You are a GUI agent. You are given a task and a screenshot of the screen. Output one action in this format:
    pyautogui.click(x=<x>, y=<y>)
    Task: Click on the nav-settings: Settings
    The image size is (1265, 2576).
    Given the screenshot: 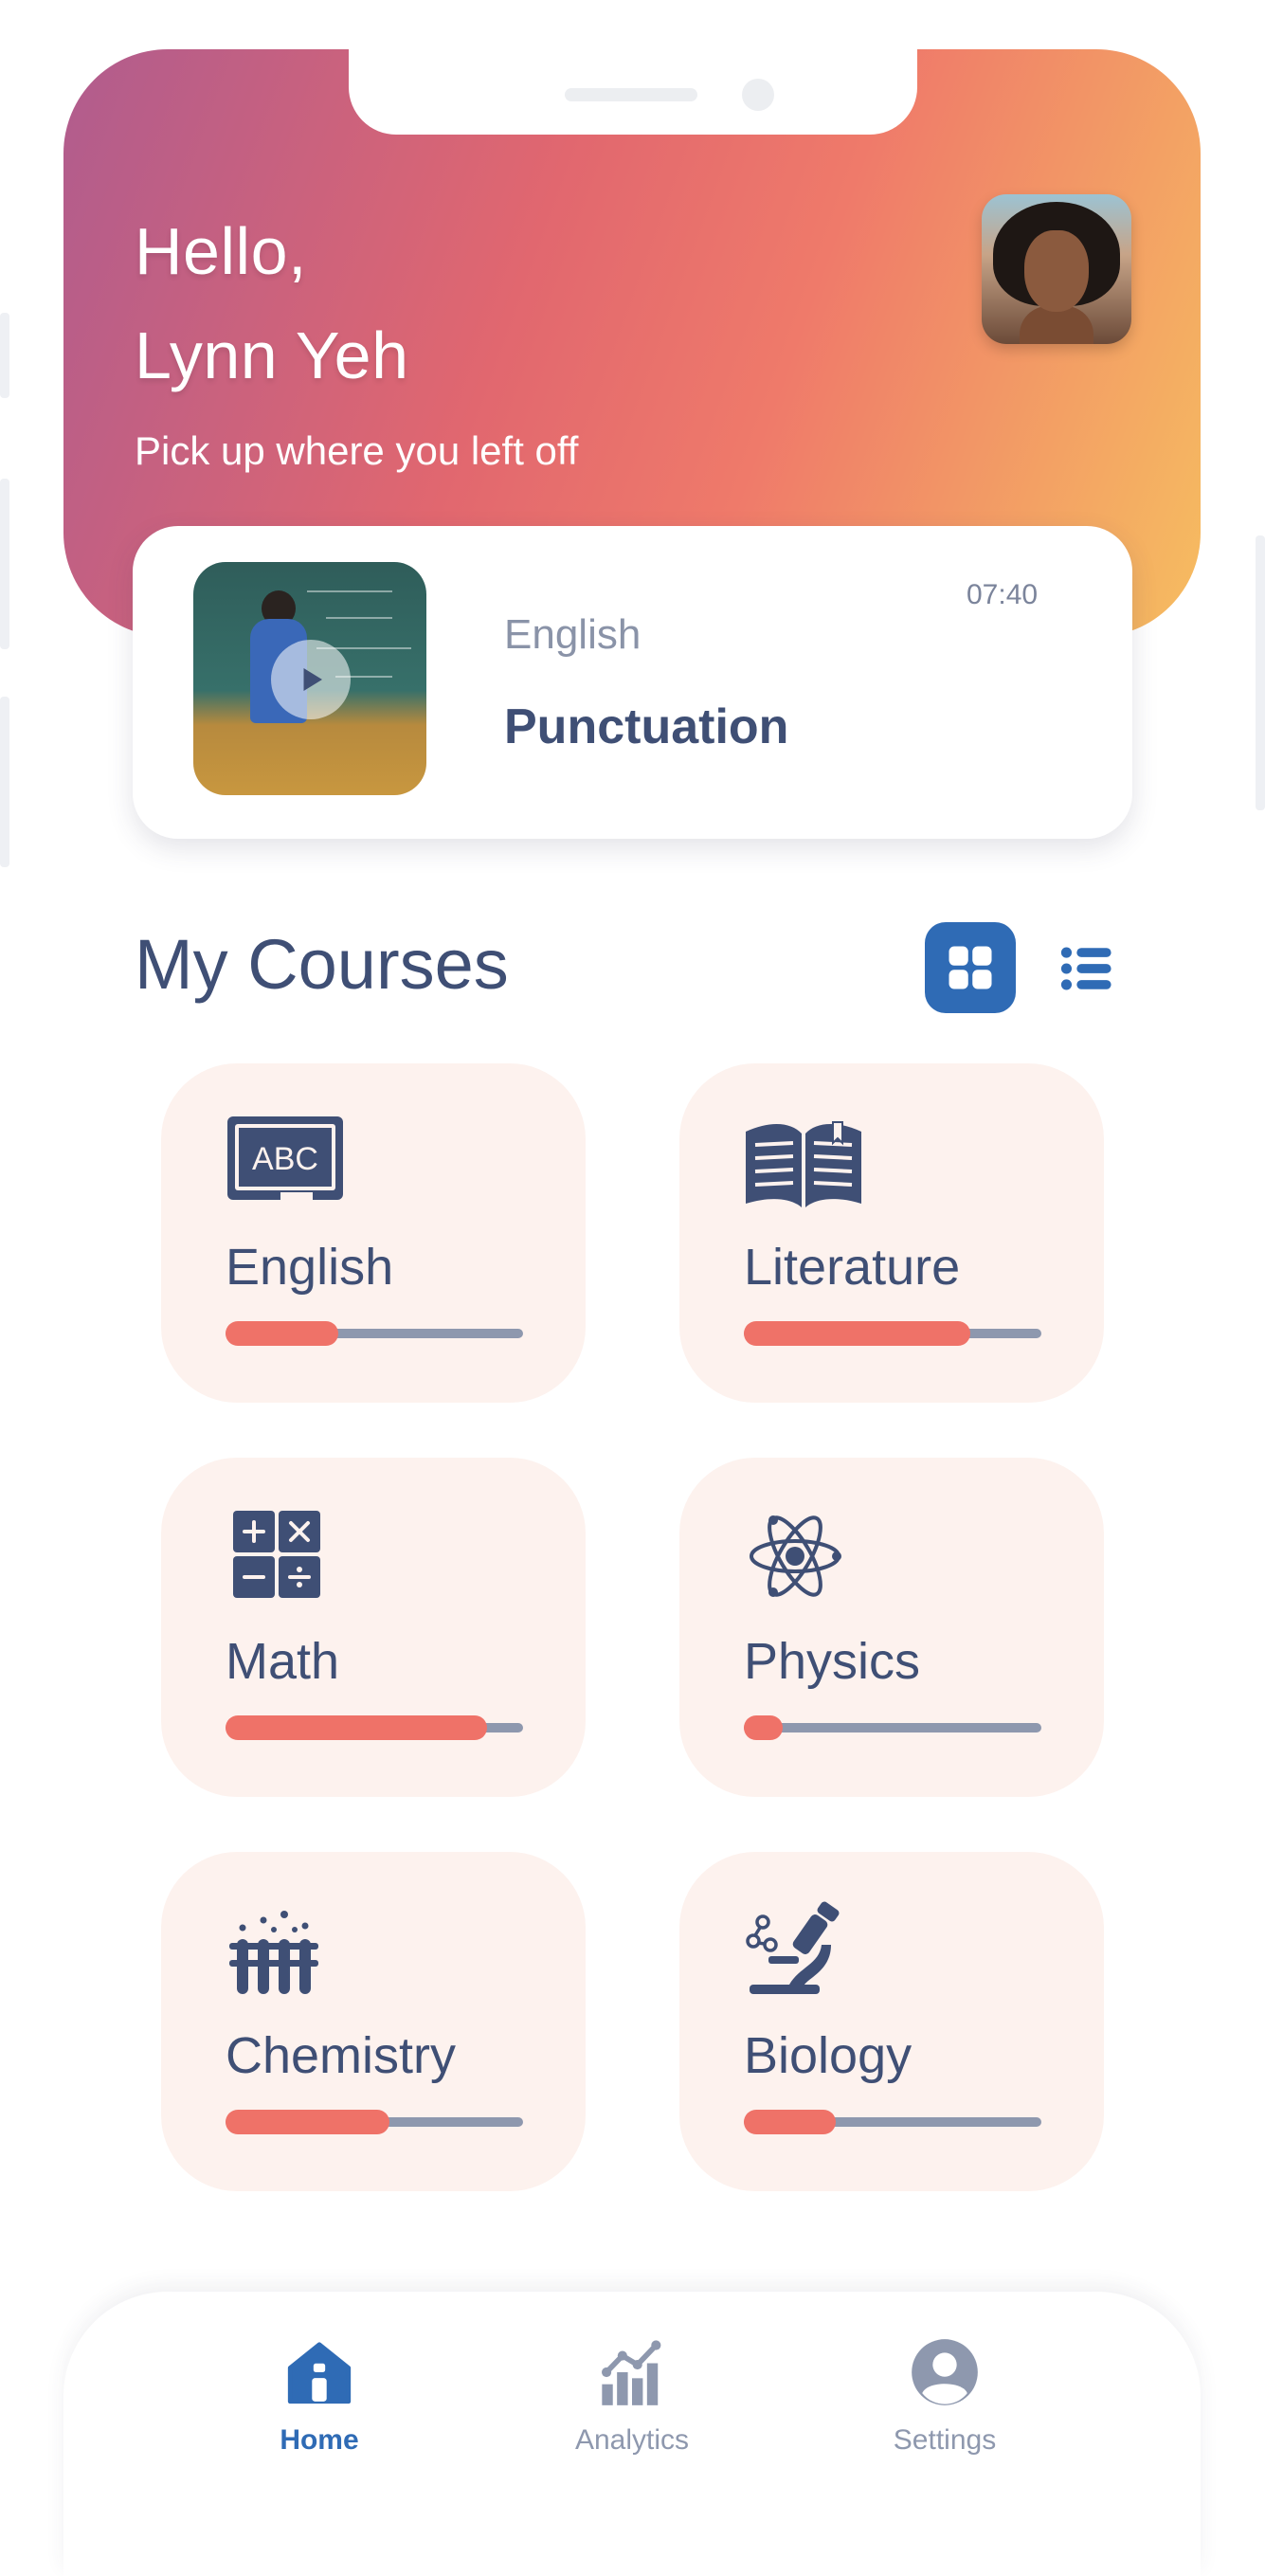 What is the action you would take?
    pyautogui.click(x=944, y=2393)
    